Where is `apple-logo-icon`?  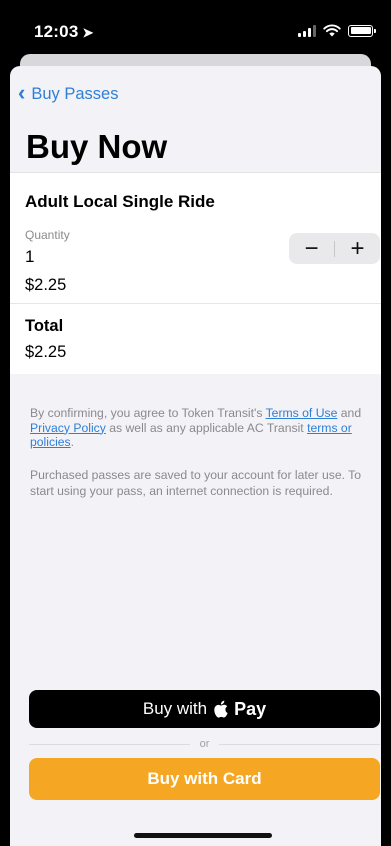 apple-logo-icon is located at coordinates (220, 709).